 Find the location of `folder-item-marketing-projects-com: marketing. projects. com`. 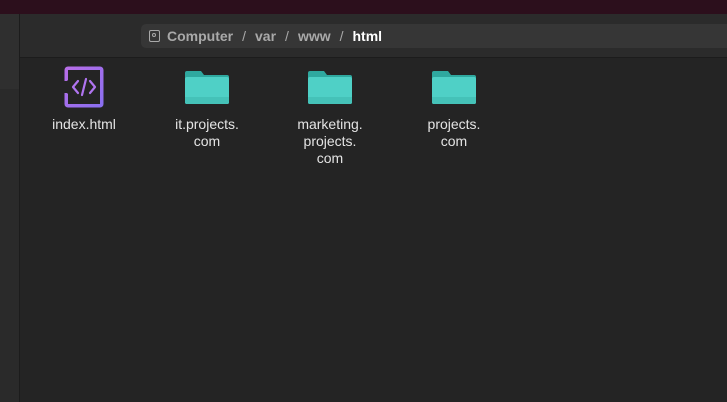

folder-item-marketing-projects-com: marketing. projects. com is located at coordinates (330, 115).